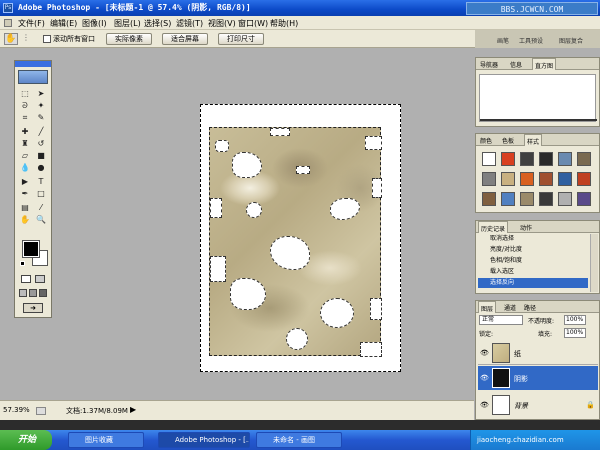  Describe the element at coordinates (157, 23) in the screenshot. I see `menu-select: 选择(S)` at that location.